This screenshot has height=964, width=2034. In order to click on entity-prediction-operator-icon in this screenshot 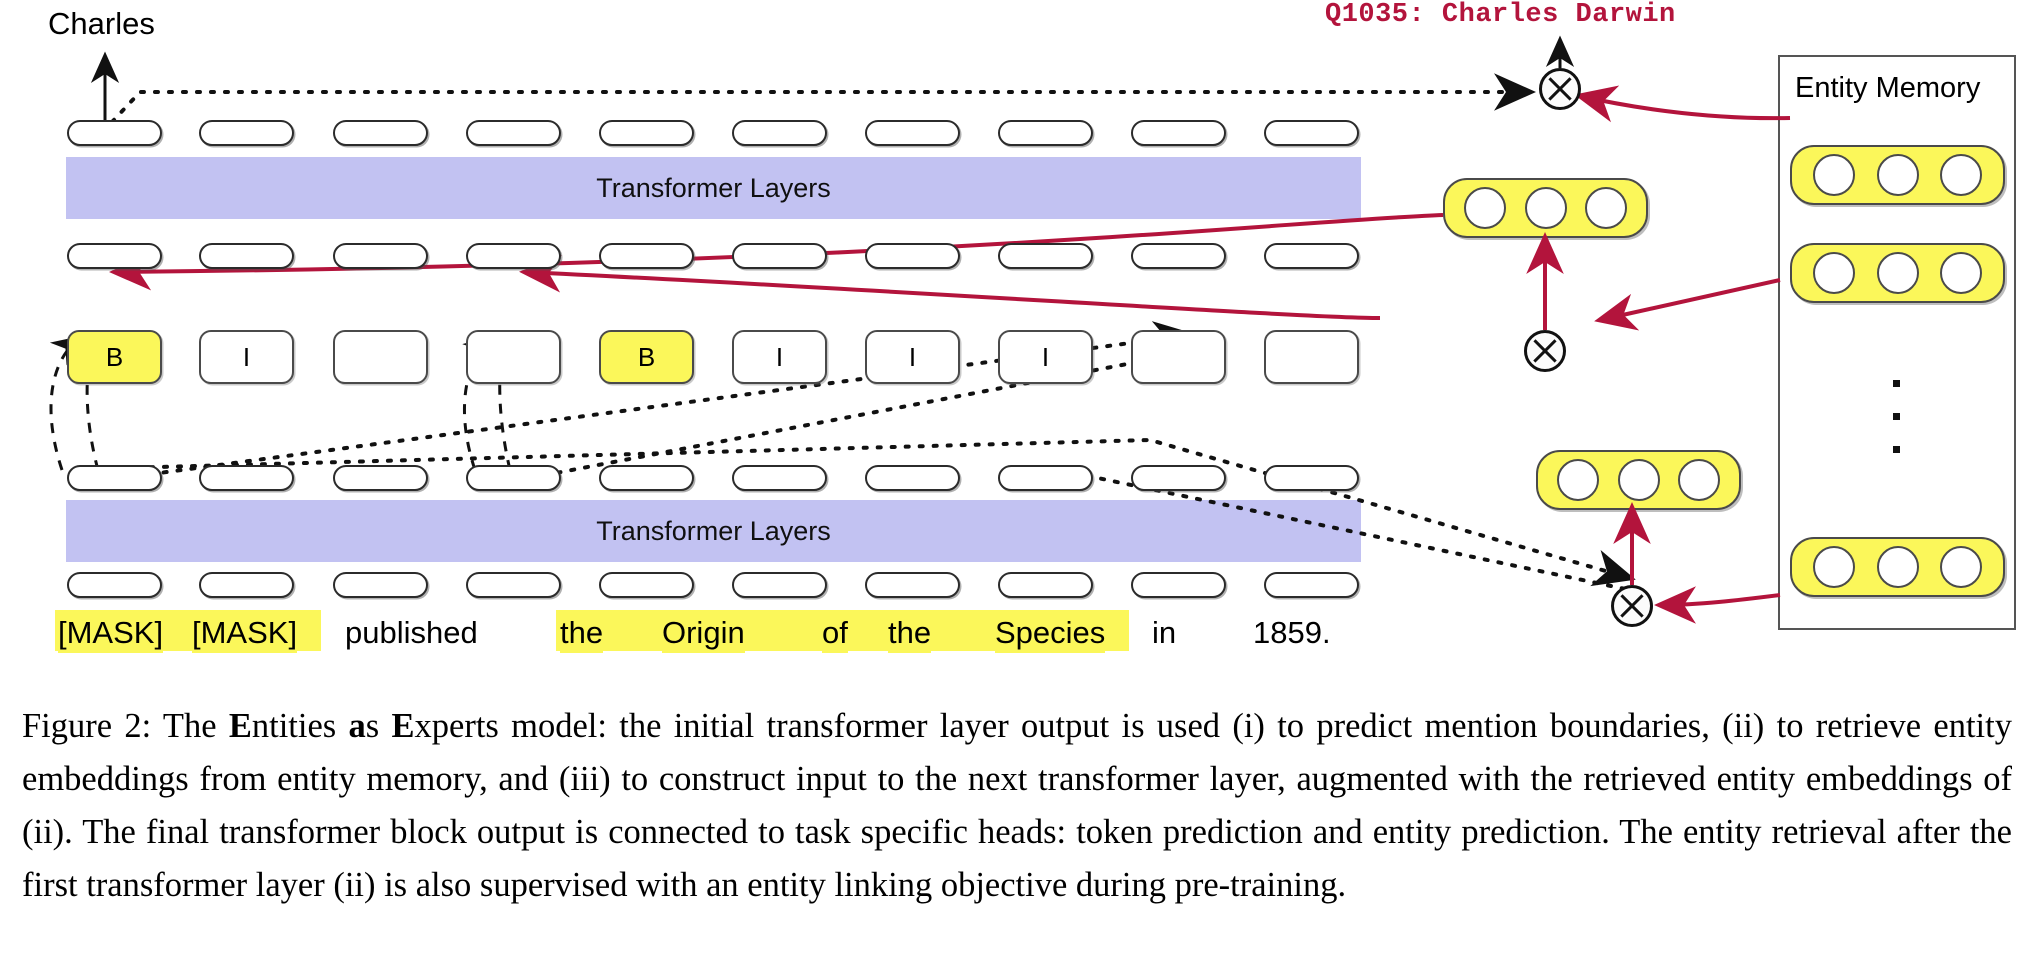, I will do `click(1560, 89)`.